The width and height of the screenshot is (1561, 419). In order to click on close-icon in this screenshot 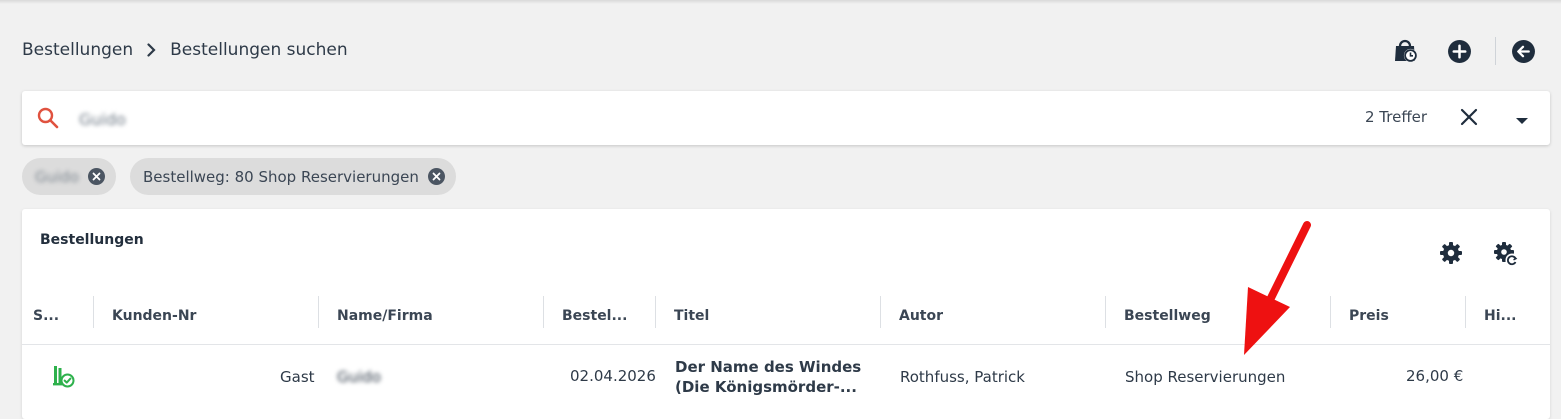, I will do `click(1469, 119)`.